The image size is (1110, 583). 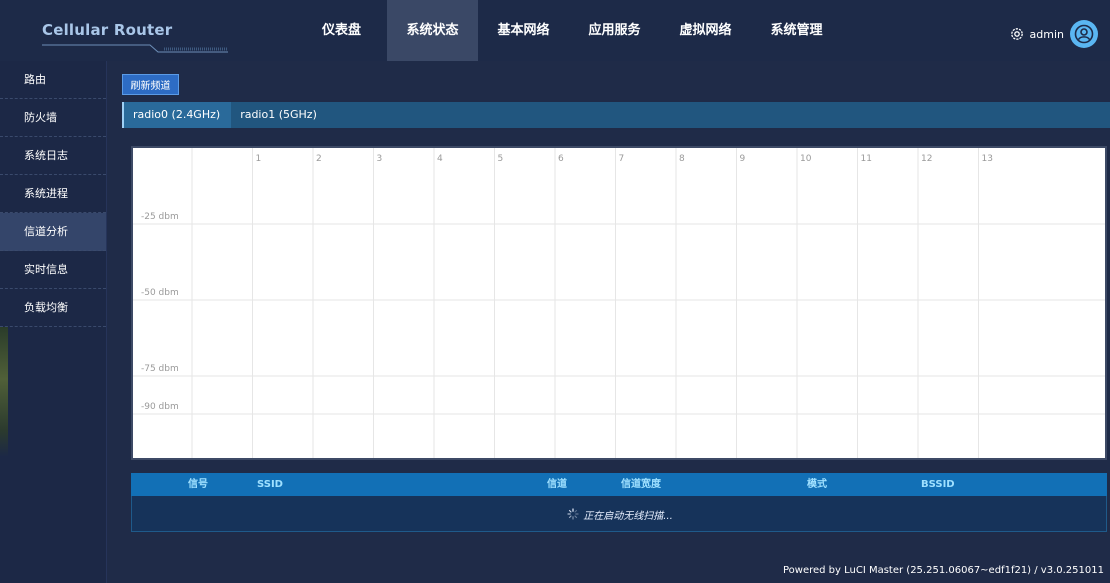 What do you see at coordinates (440, 159) in the screenshot?
I see `x-tick-label: 4` at bounding box center [440, 159].